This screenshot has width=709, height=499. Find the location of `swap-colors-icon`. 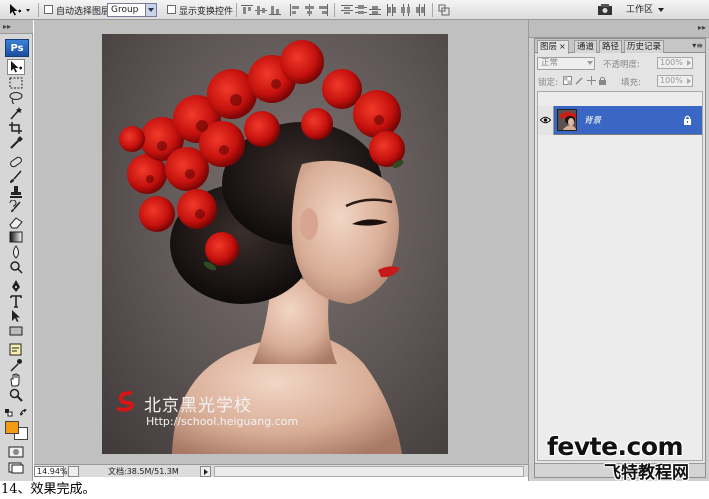

swap-colors-icon is located at coordinates (24, 413).